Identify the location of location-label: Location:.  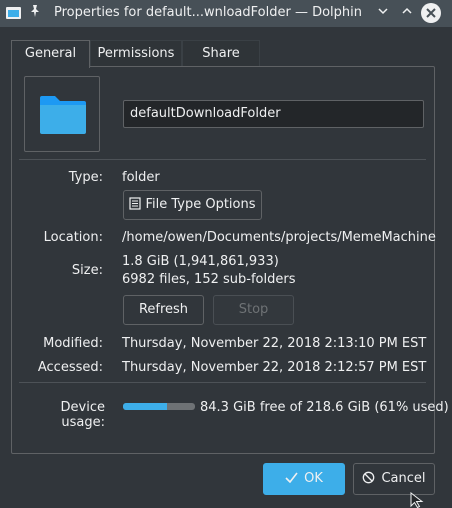
(73, 237).